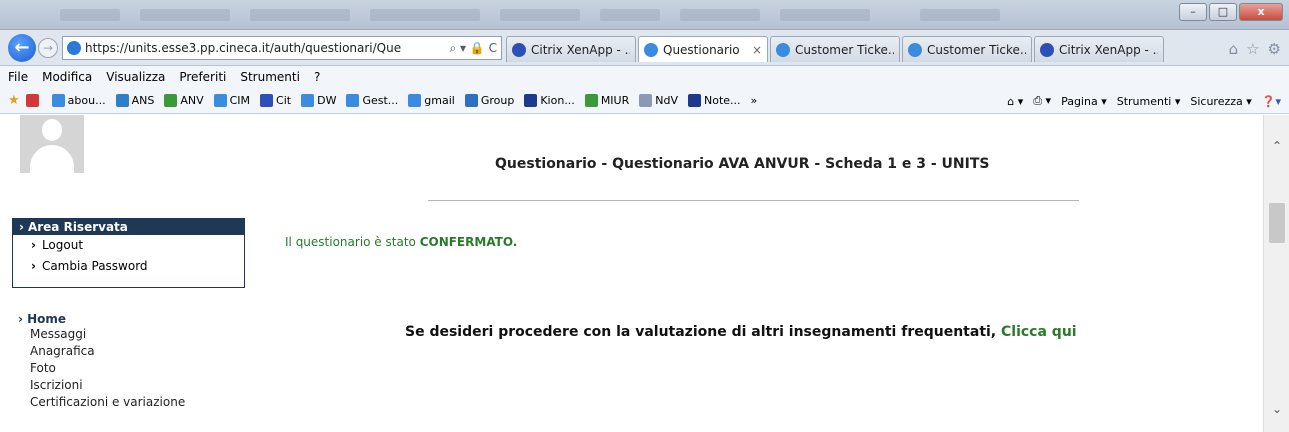 The image size is (1289, 432). I want to click on favorite-group: Group, so click(489, 100).